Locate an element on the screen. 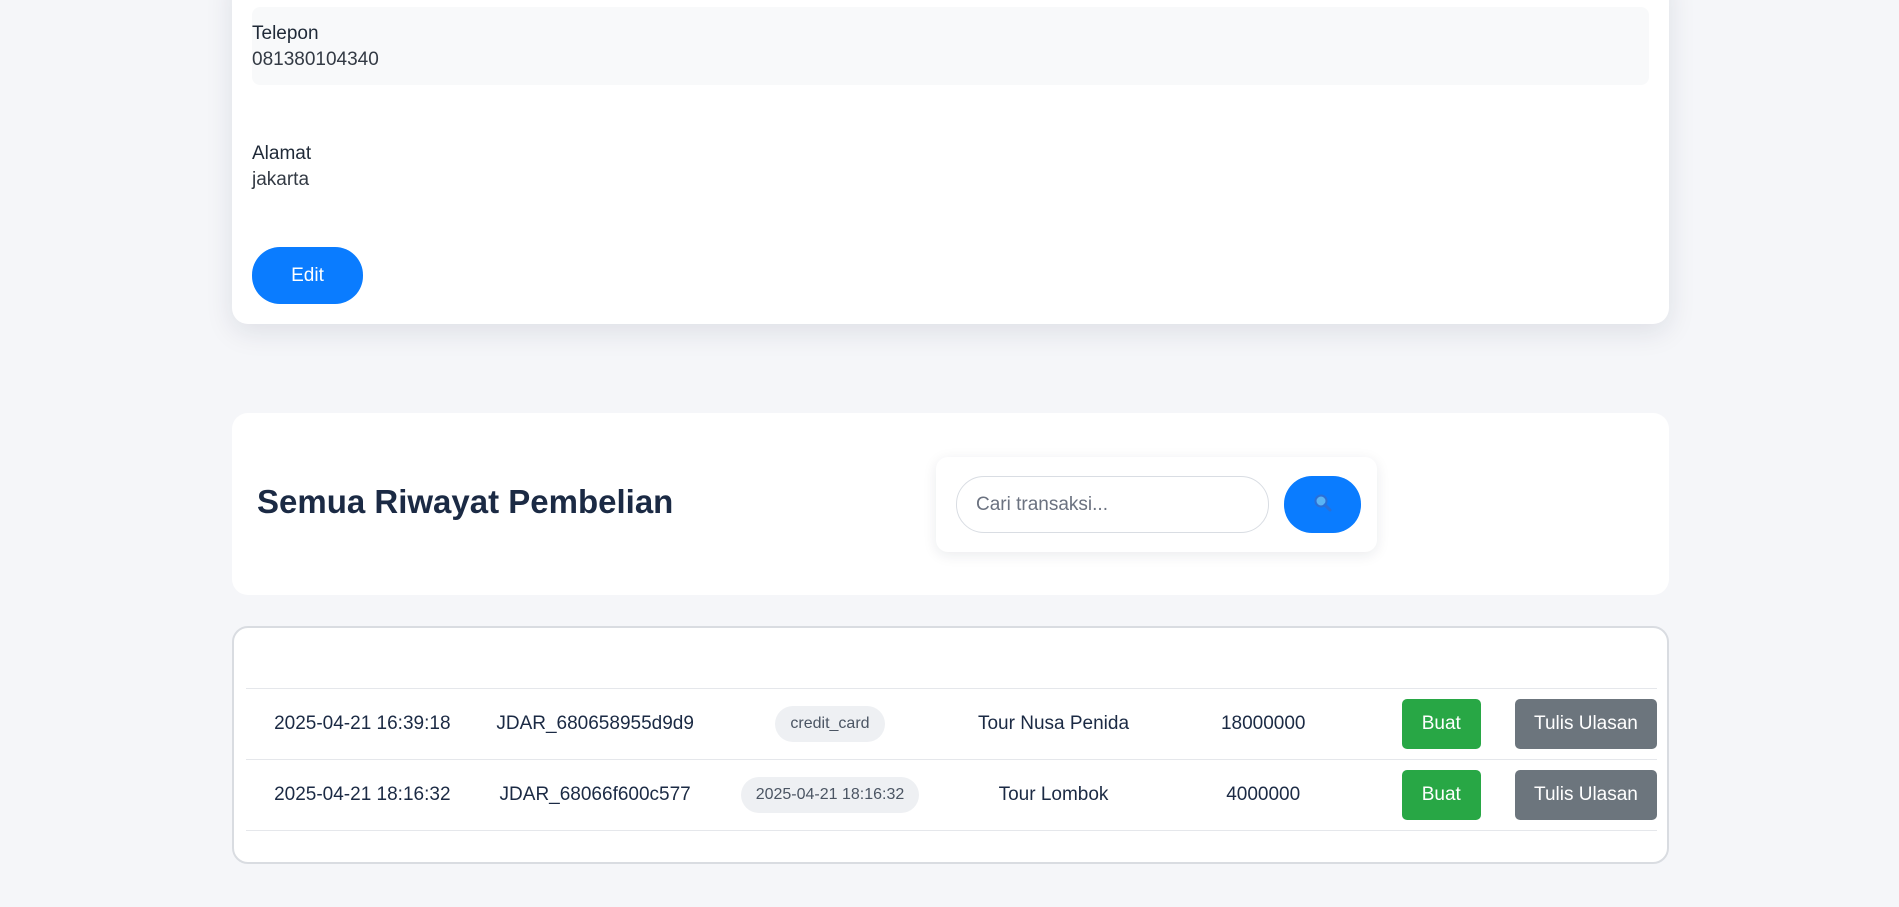 Image resolution: width=1899 pixels, height=907 pixels. phone-label: Telepon is located at coordinates (285, 33).